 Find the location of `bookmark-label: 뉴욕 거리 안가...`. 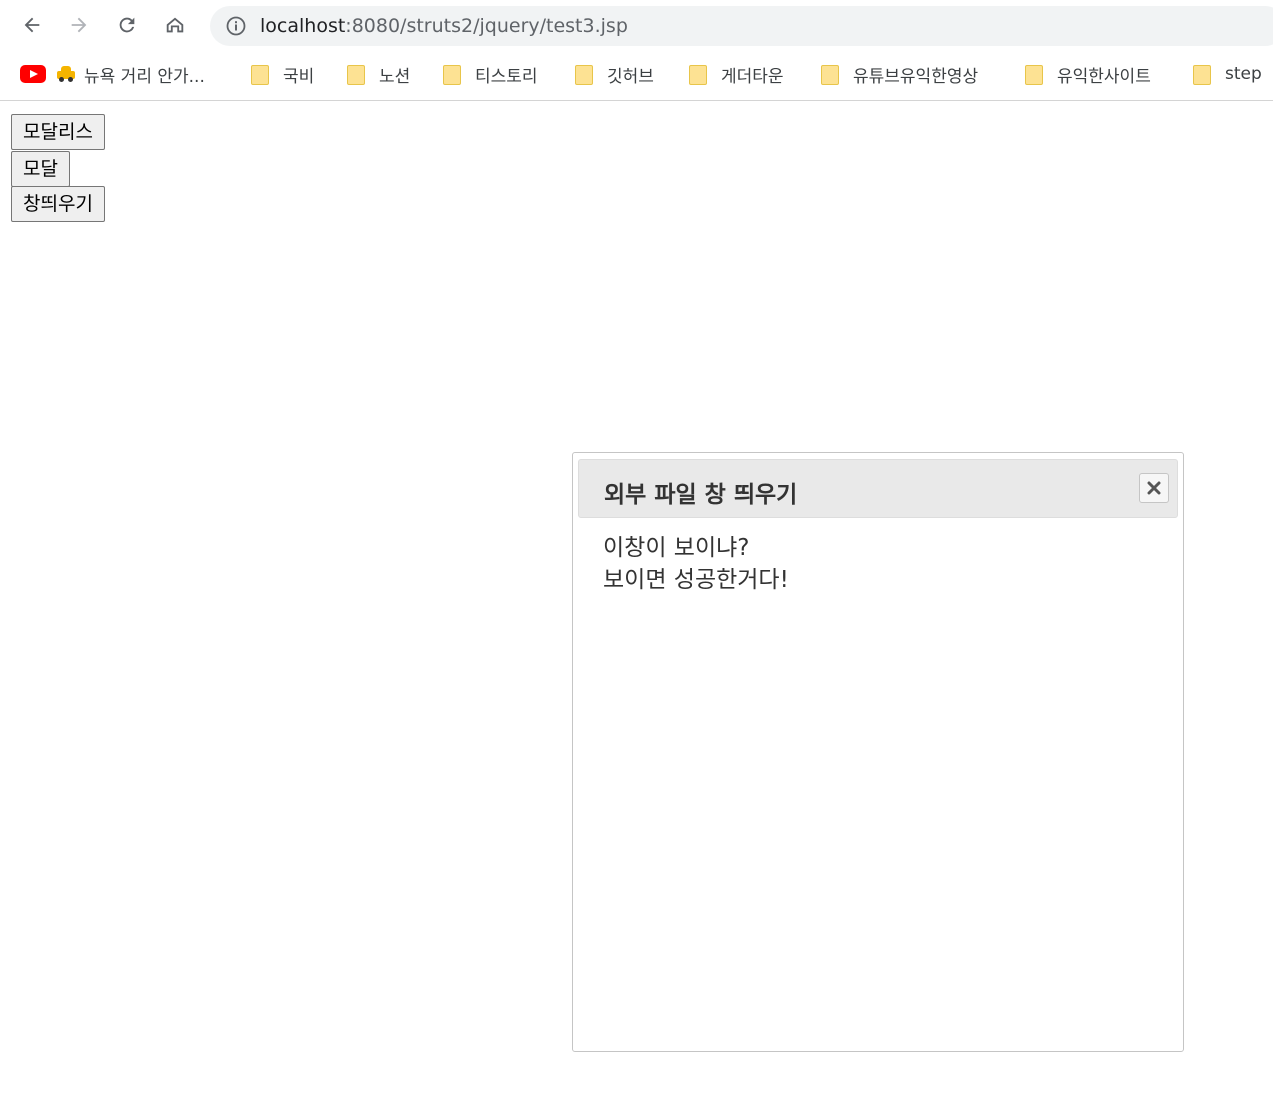

bookmark-label: 뉴욕 거리 안가... is located at coordinates (144, 76).